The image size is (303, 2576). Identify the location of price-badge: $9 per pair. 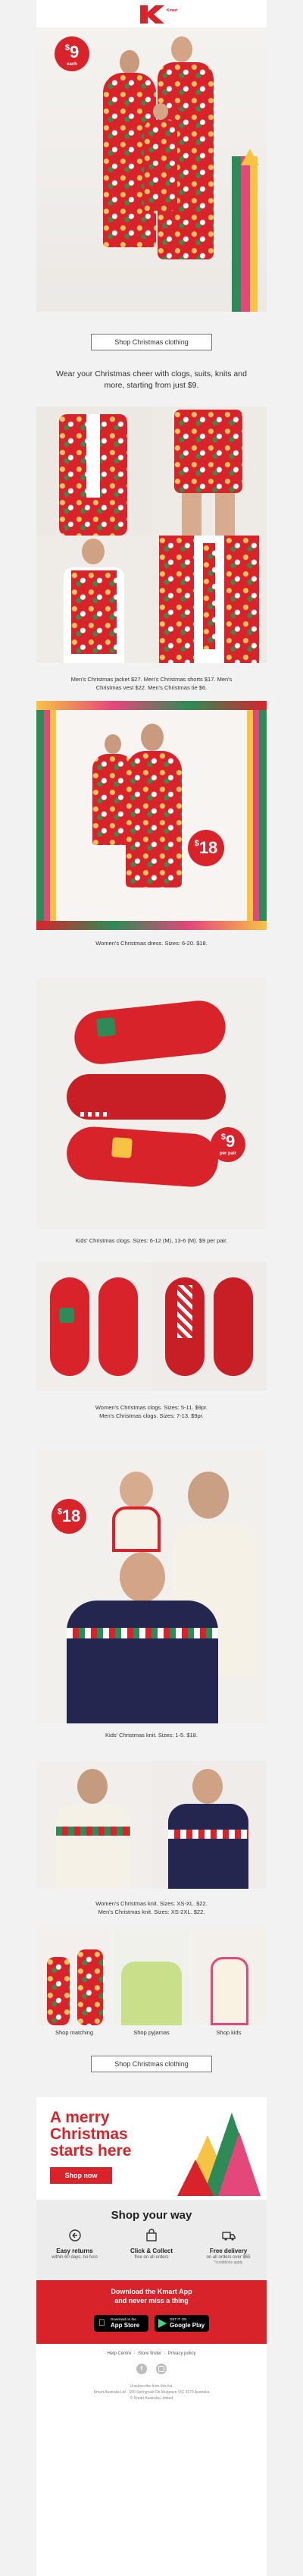
(228, 1144).